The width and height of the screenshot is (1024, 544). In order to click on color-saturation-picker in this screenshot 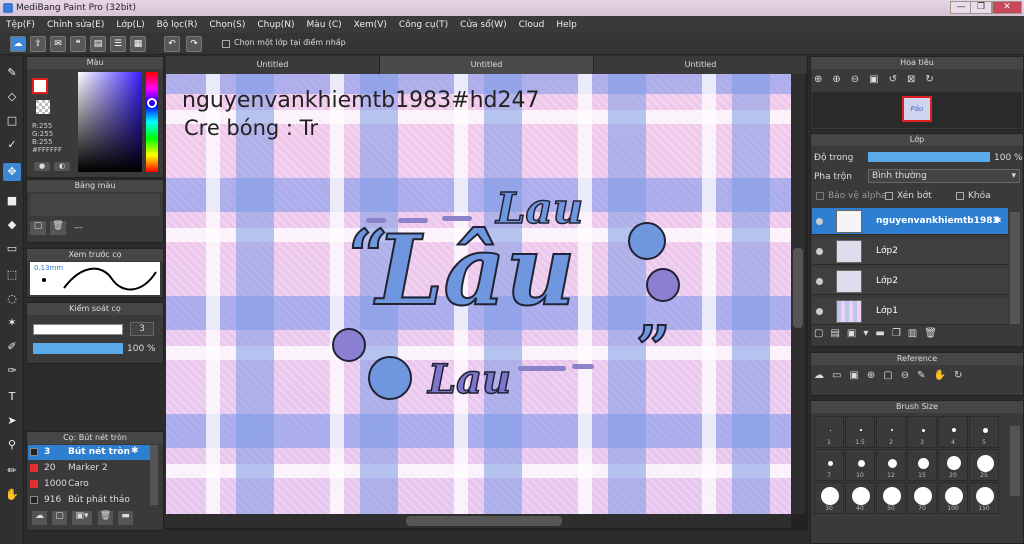, I will do `click(110, 122)`.